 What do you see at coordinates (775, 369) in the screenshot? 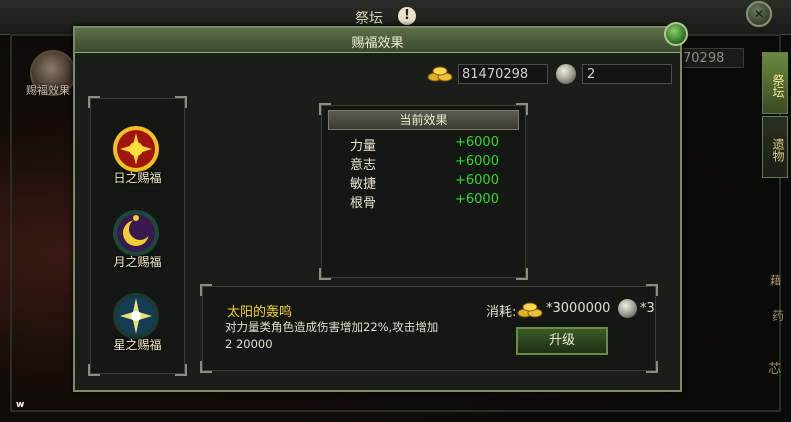
I see `background-text-fragment: 芯` at bounding box center [775, 369].